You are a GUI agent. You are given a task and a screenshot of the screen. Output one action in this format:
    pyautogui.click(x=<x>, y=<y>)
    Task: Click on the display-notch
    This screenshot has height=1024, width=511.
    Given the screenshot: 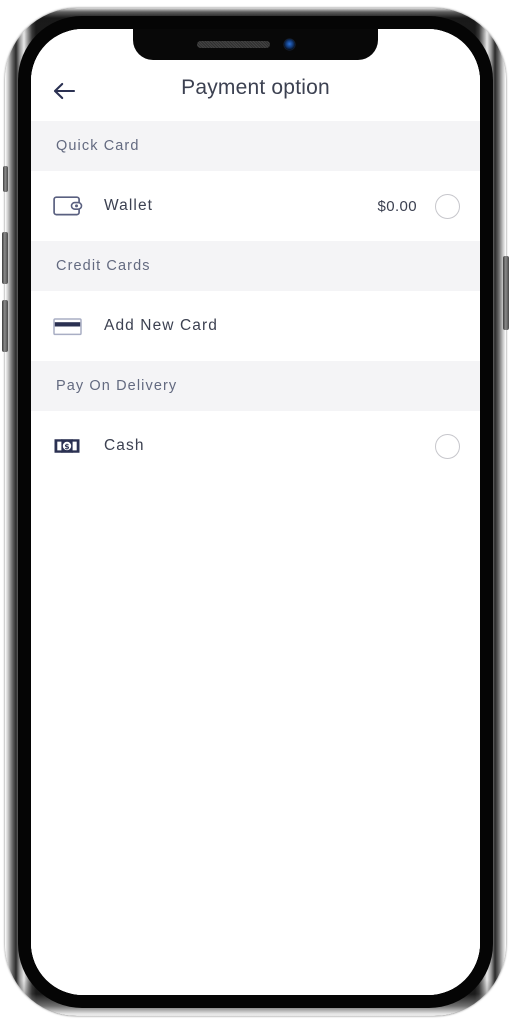 What is the action you would take?
    pyautogui.click(x=255, y=44)
    